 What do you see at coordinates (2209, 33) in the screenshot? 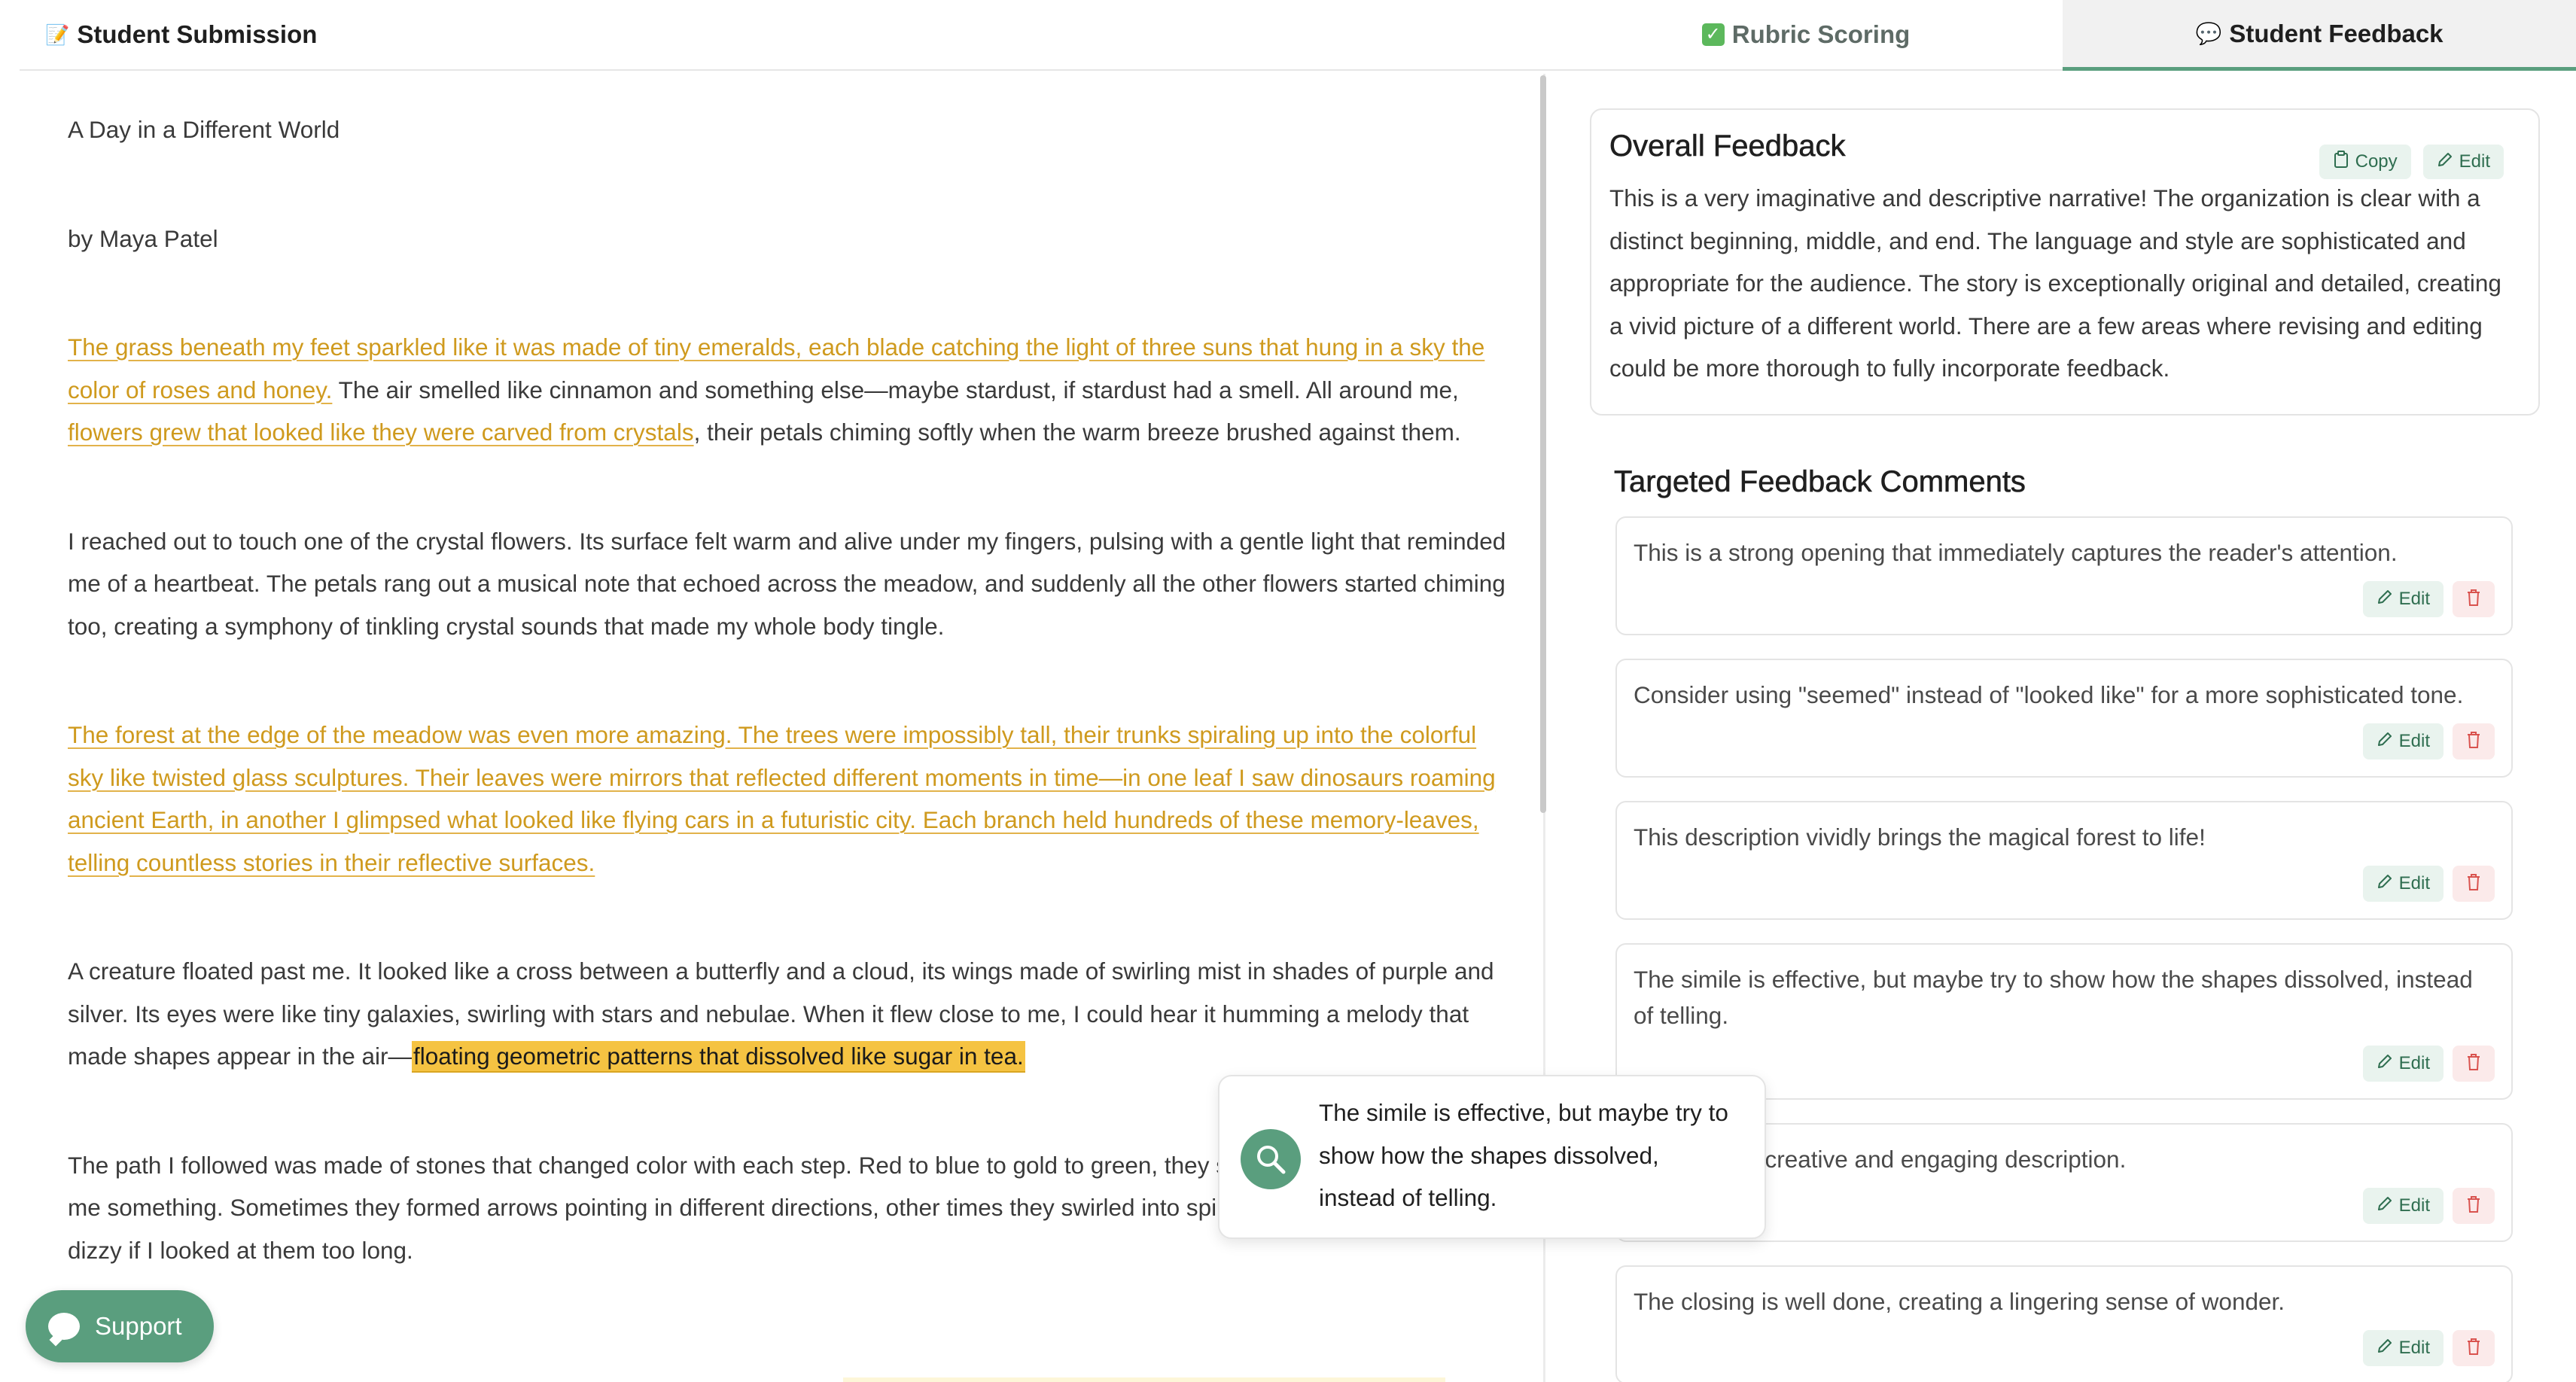
I see `speech-bubble-icon: 💬` at bounding box center [2209, 33].